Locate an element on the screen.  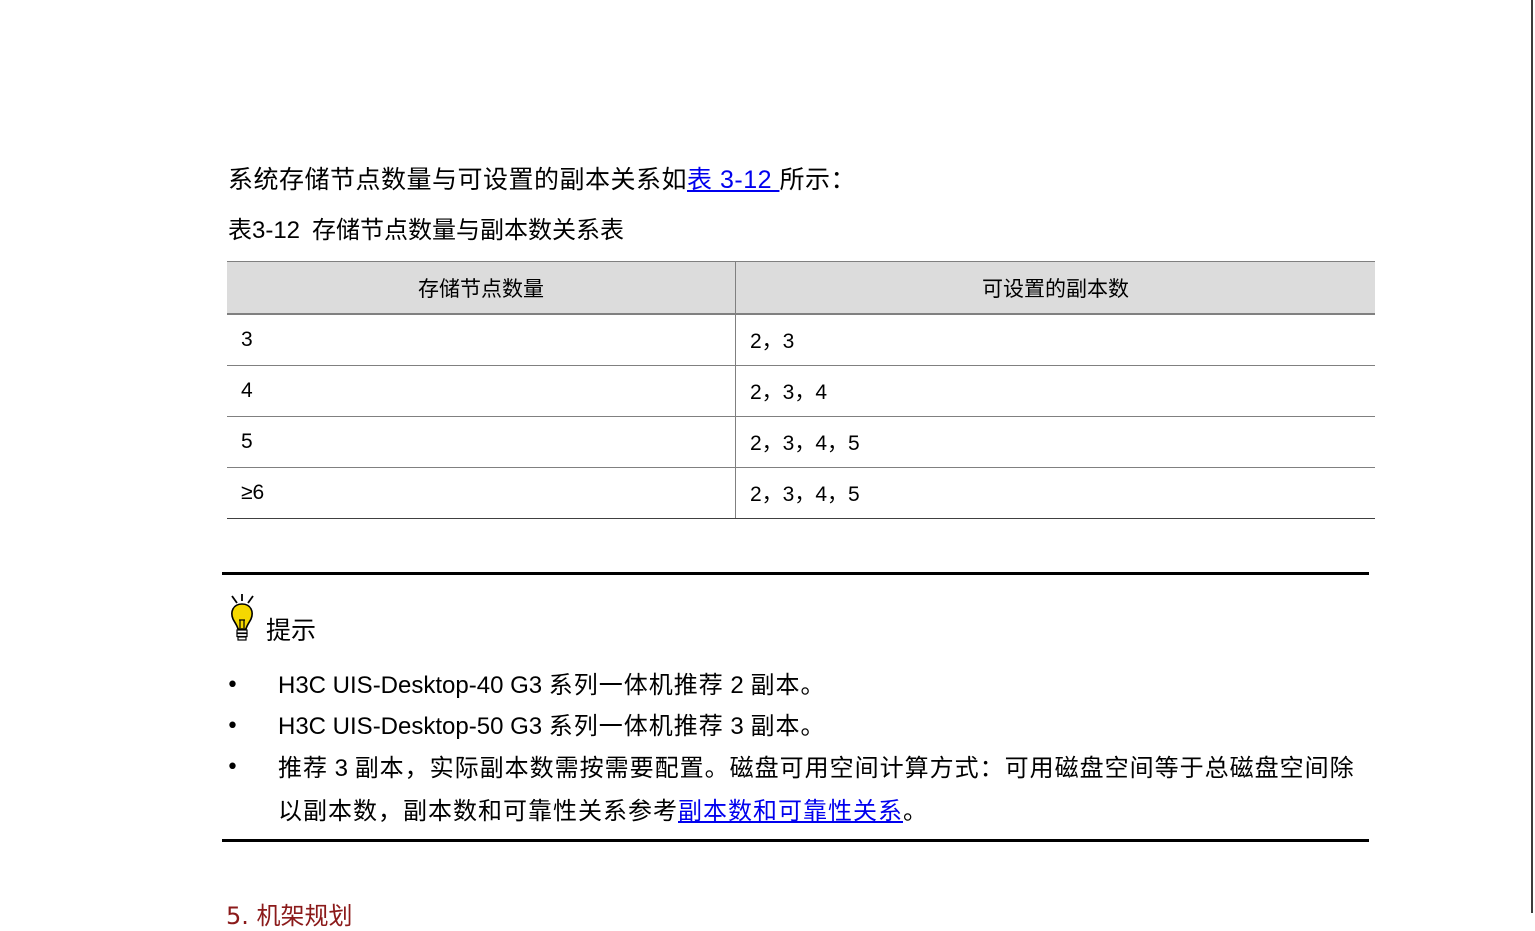
item-number: 2 is located at coordinates (737, 685).